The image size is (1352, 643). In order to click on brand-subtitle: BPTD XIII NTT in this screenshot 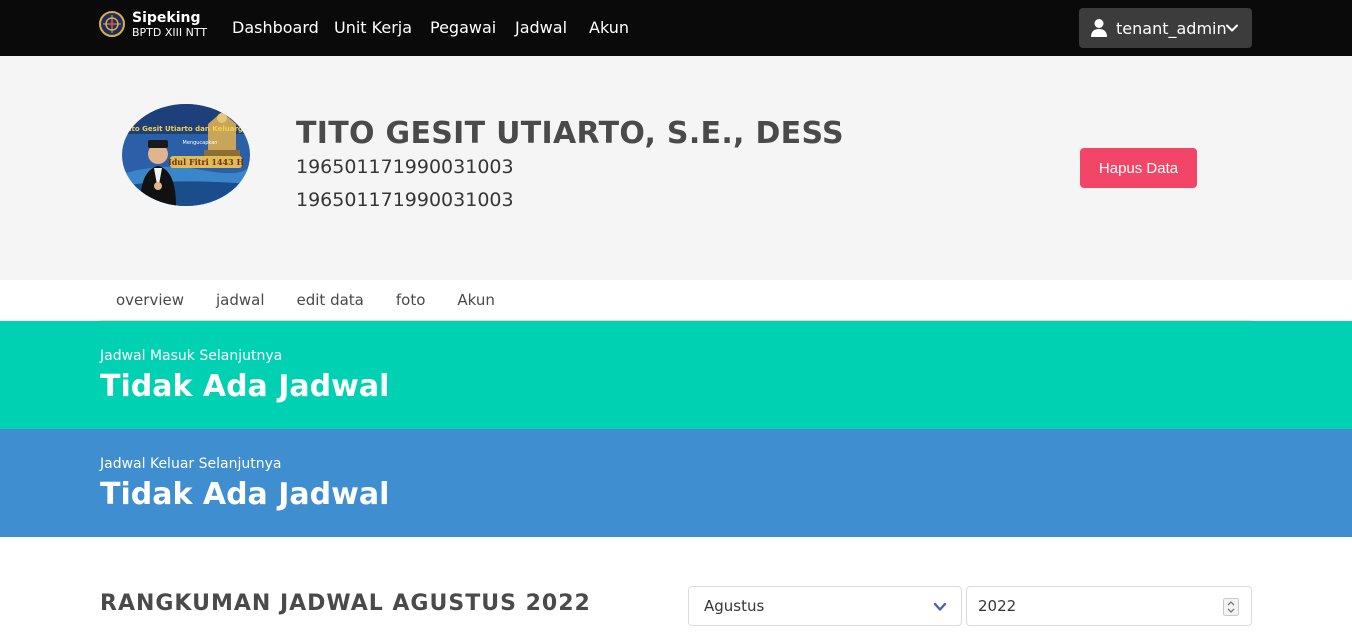, I will do `click(170, 32)`.